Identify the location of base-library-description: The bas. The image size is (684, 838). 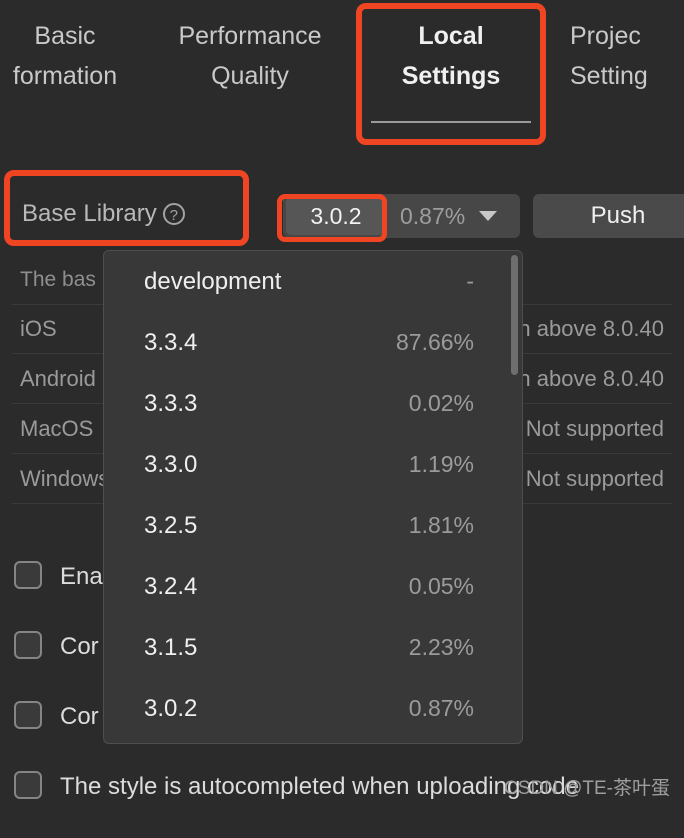
(58, 279).